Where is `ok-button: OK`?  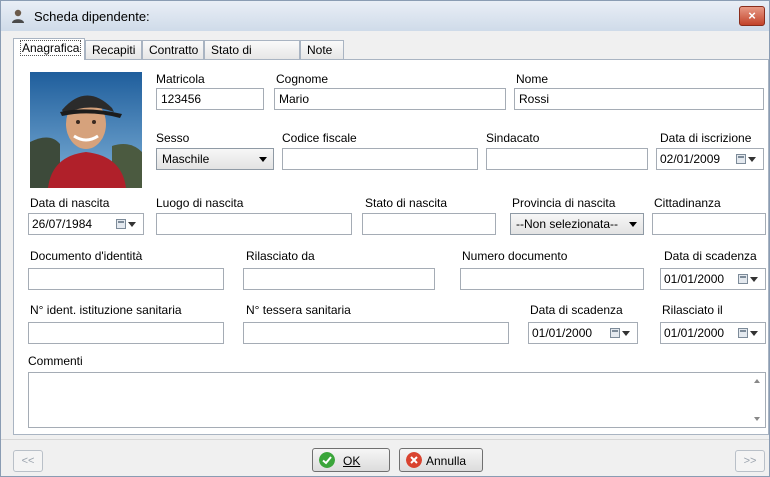 ok-button: OK is located at coordinates (351, 460).